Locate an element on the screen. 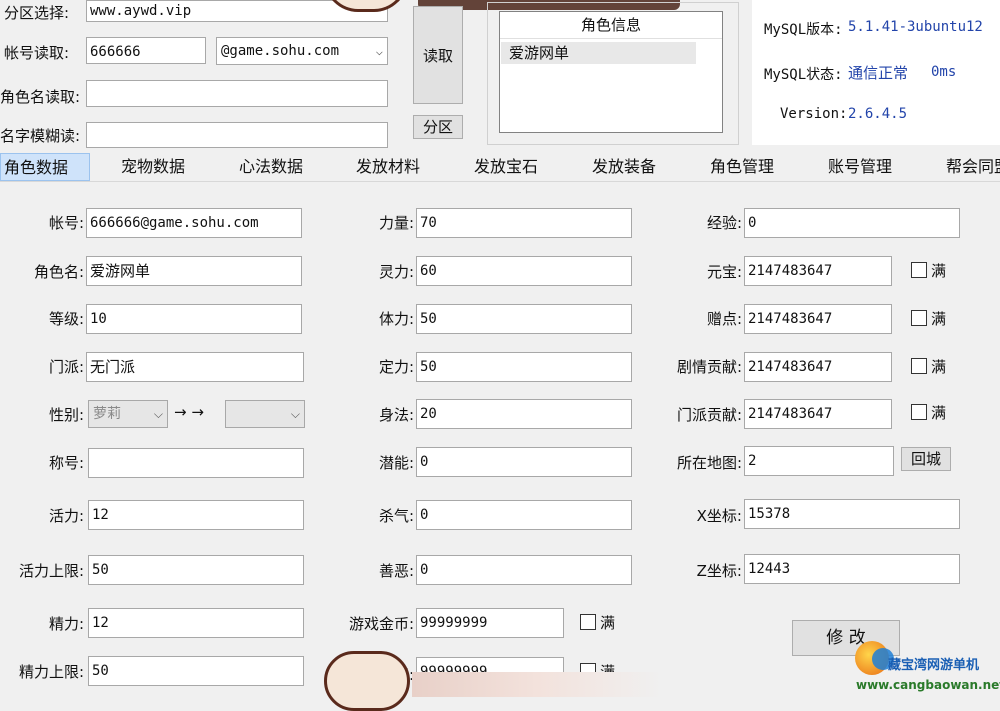  sect-full-checkbox is located at coordinates (919, 412).